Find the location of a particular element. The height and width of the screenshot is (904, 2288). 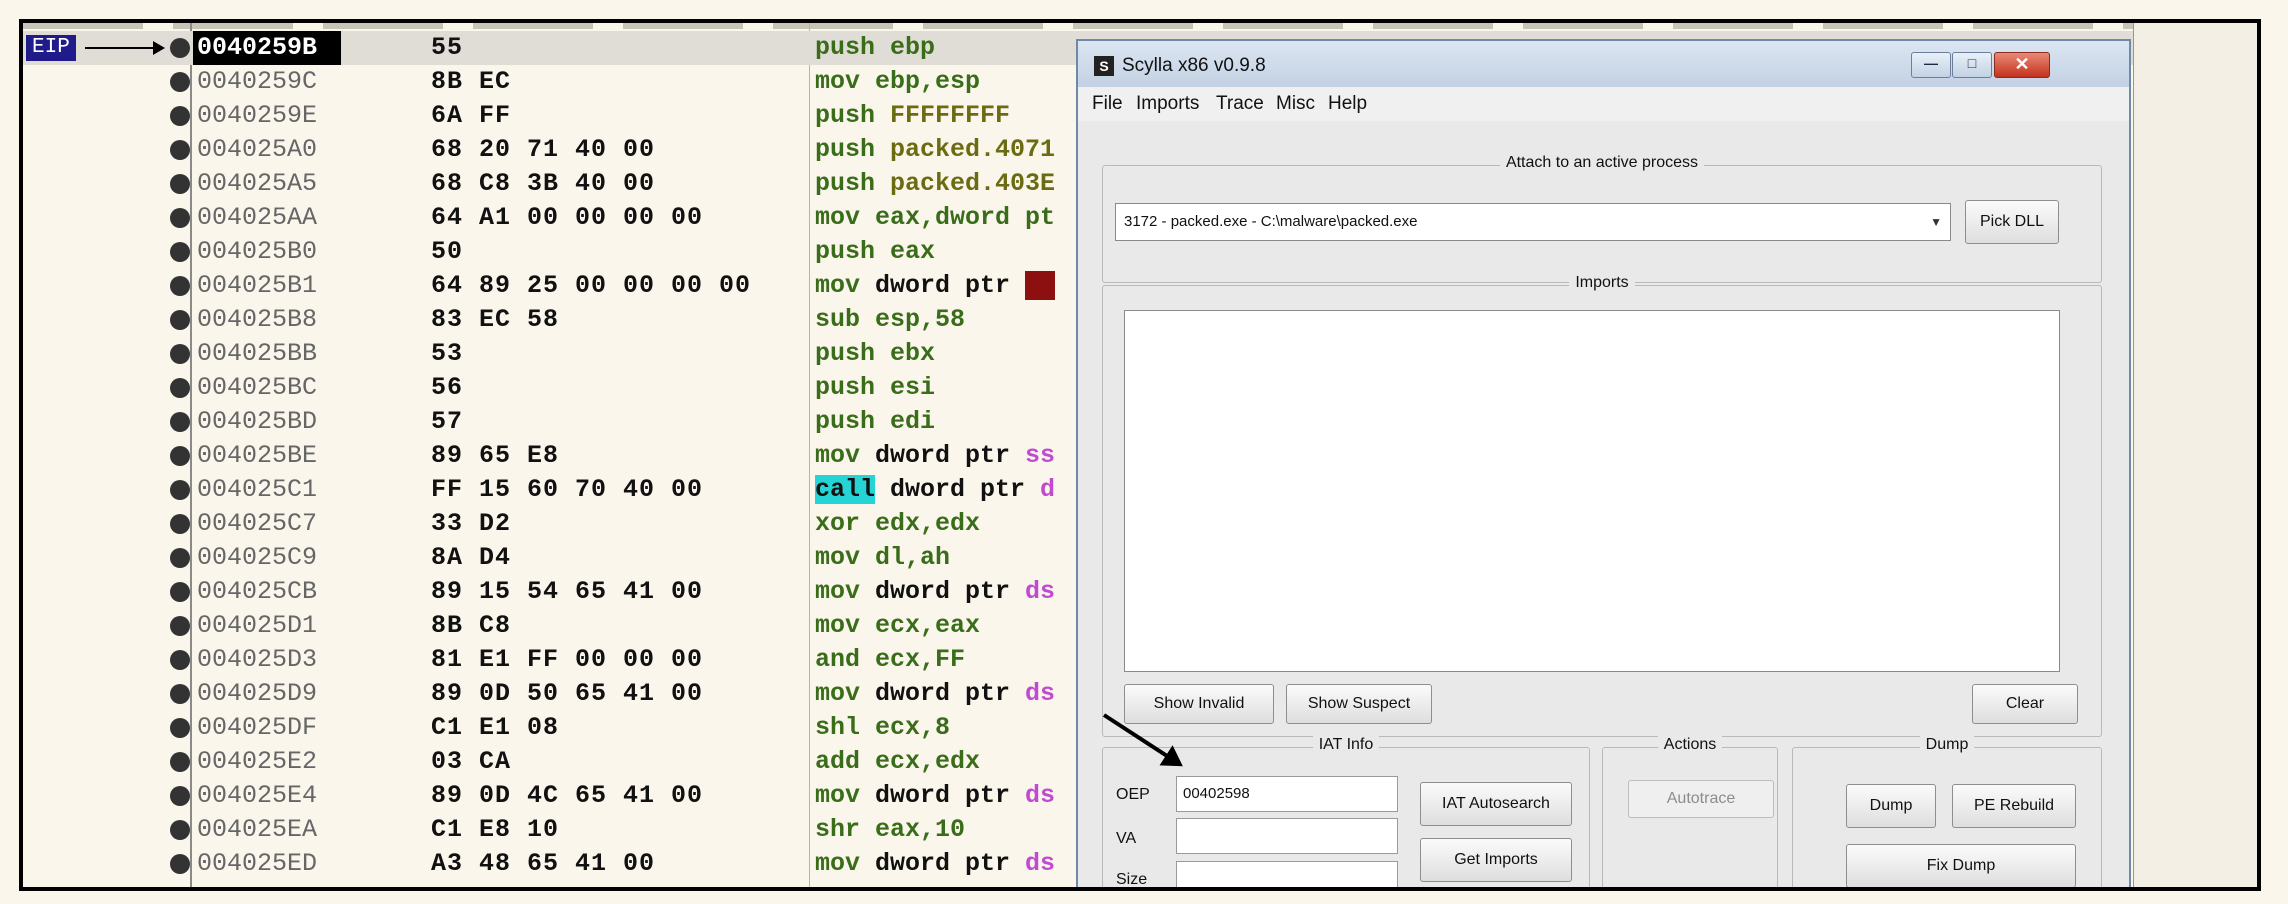

va-label: VA is located at coordinates (1126, 838).